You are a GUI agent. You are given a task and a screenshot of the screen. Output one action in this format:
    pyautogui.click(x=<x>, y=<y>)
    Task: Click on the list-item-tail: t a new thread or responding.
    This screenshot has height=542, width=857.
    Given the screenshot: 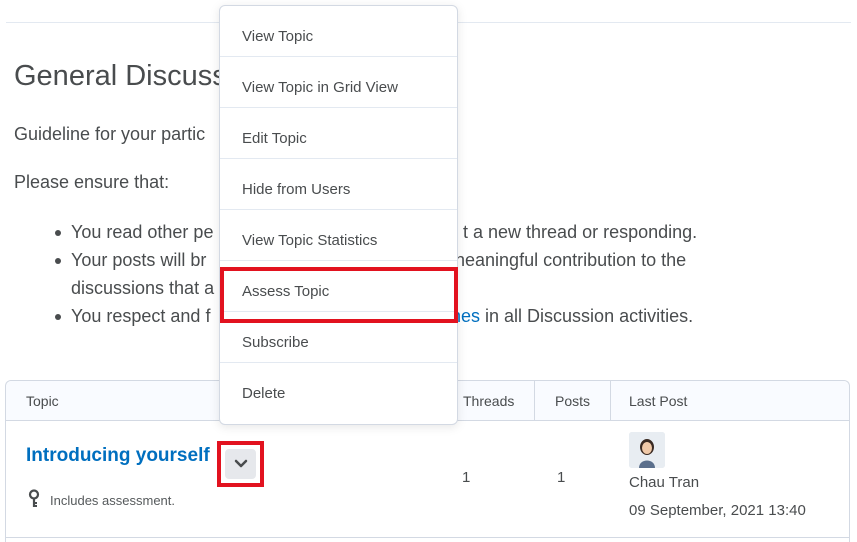 What is the action you would take?
    pyautogui.click(x=580, y=232)
    